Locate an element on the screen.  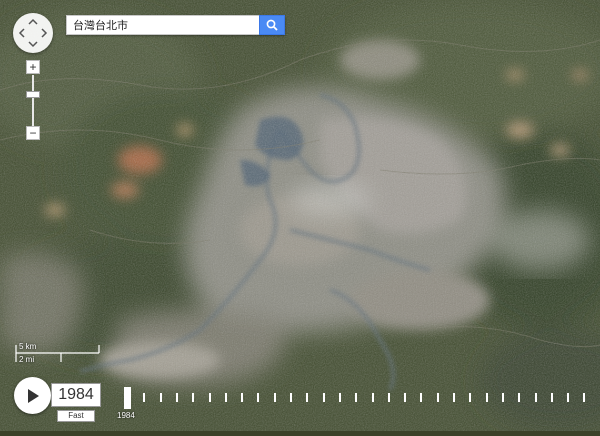
zoom-out-button: − is located at coordinates (33, 133).